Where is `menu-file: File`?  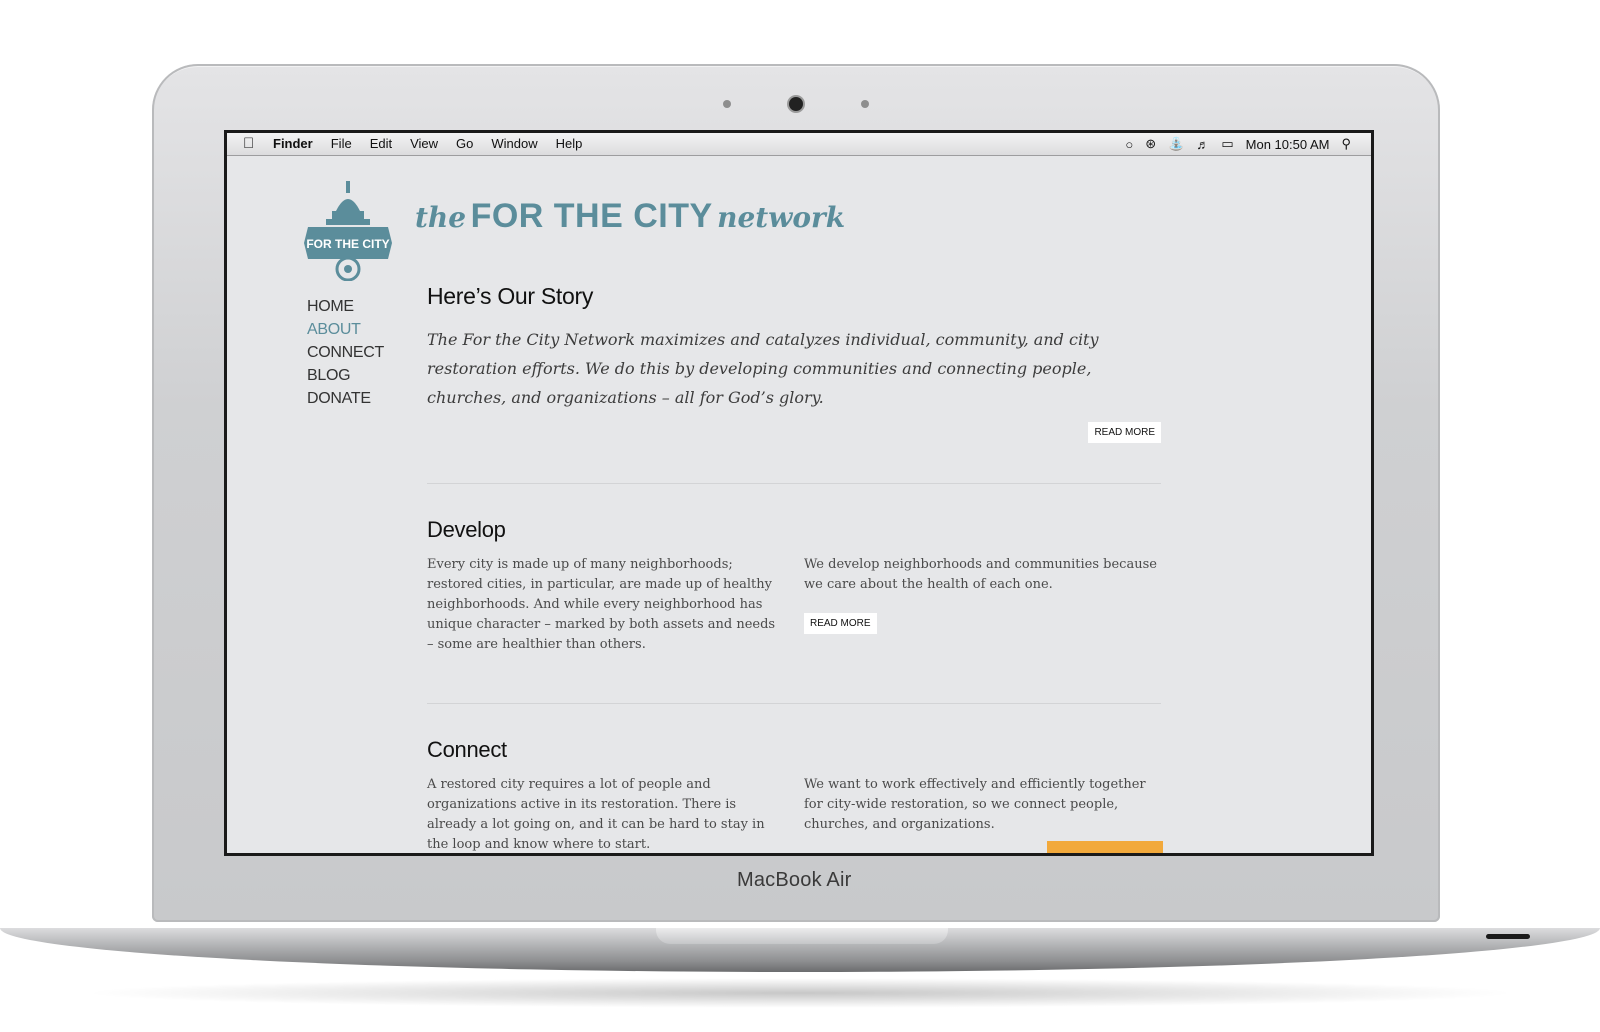
menu-file: File is located at coordinates (341, 143).